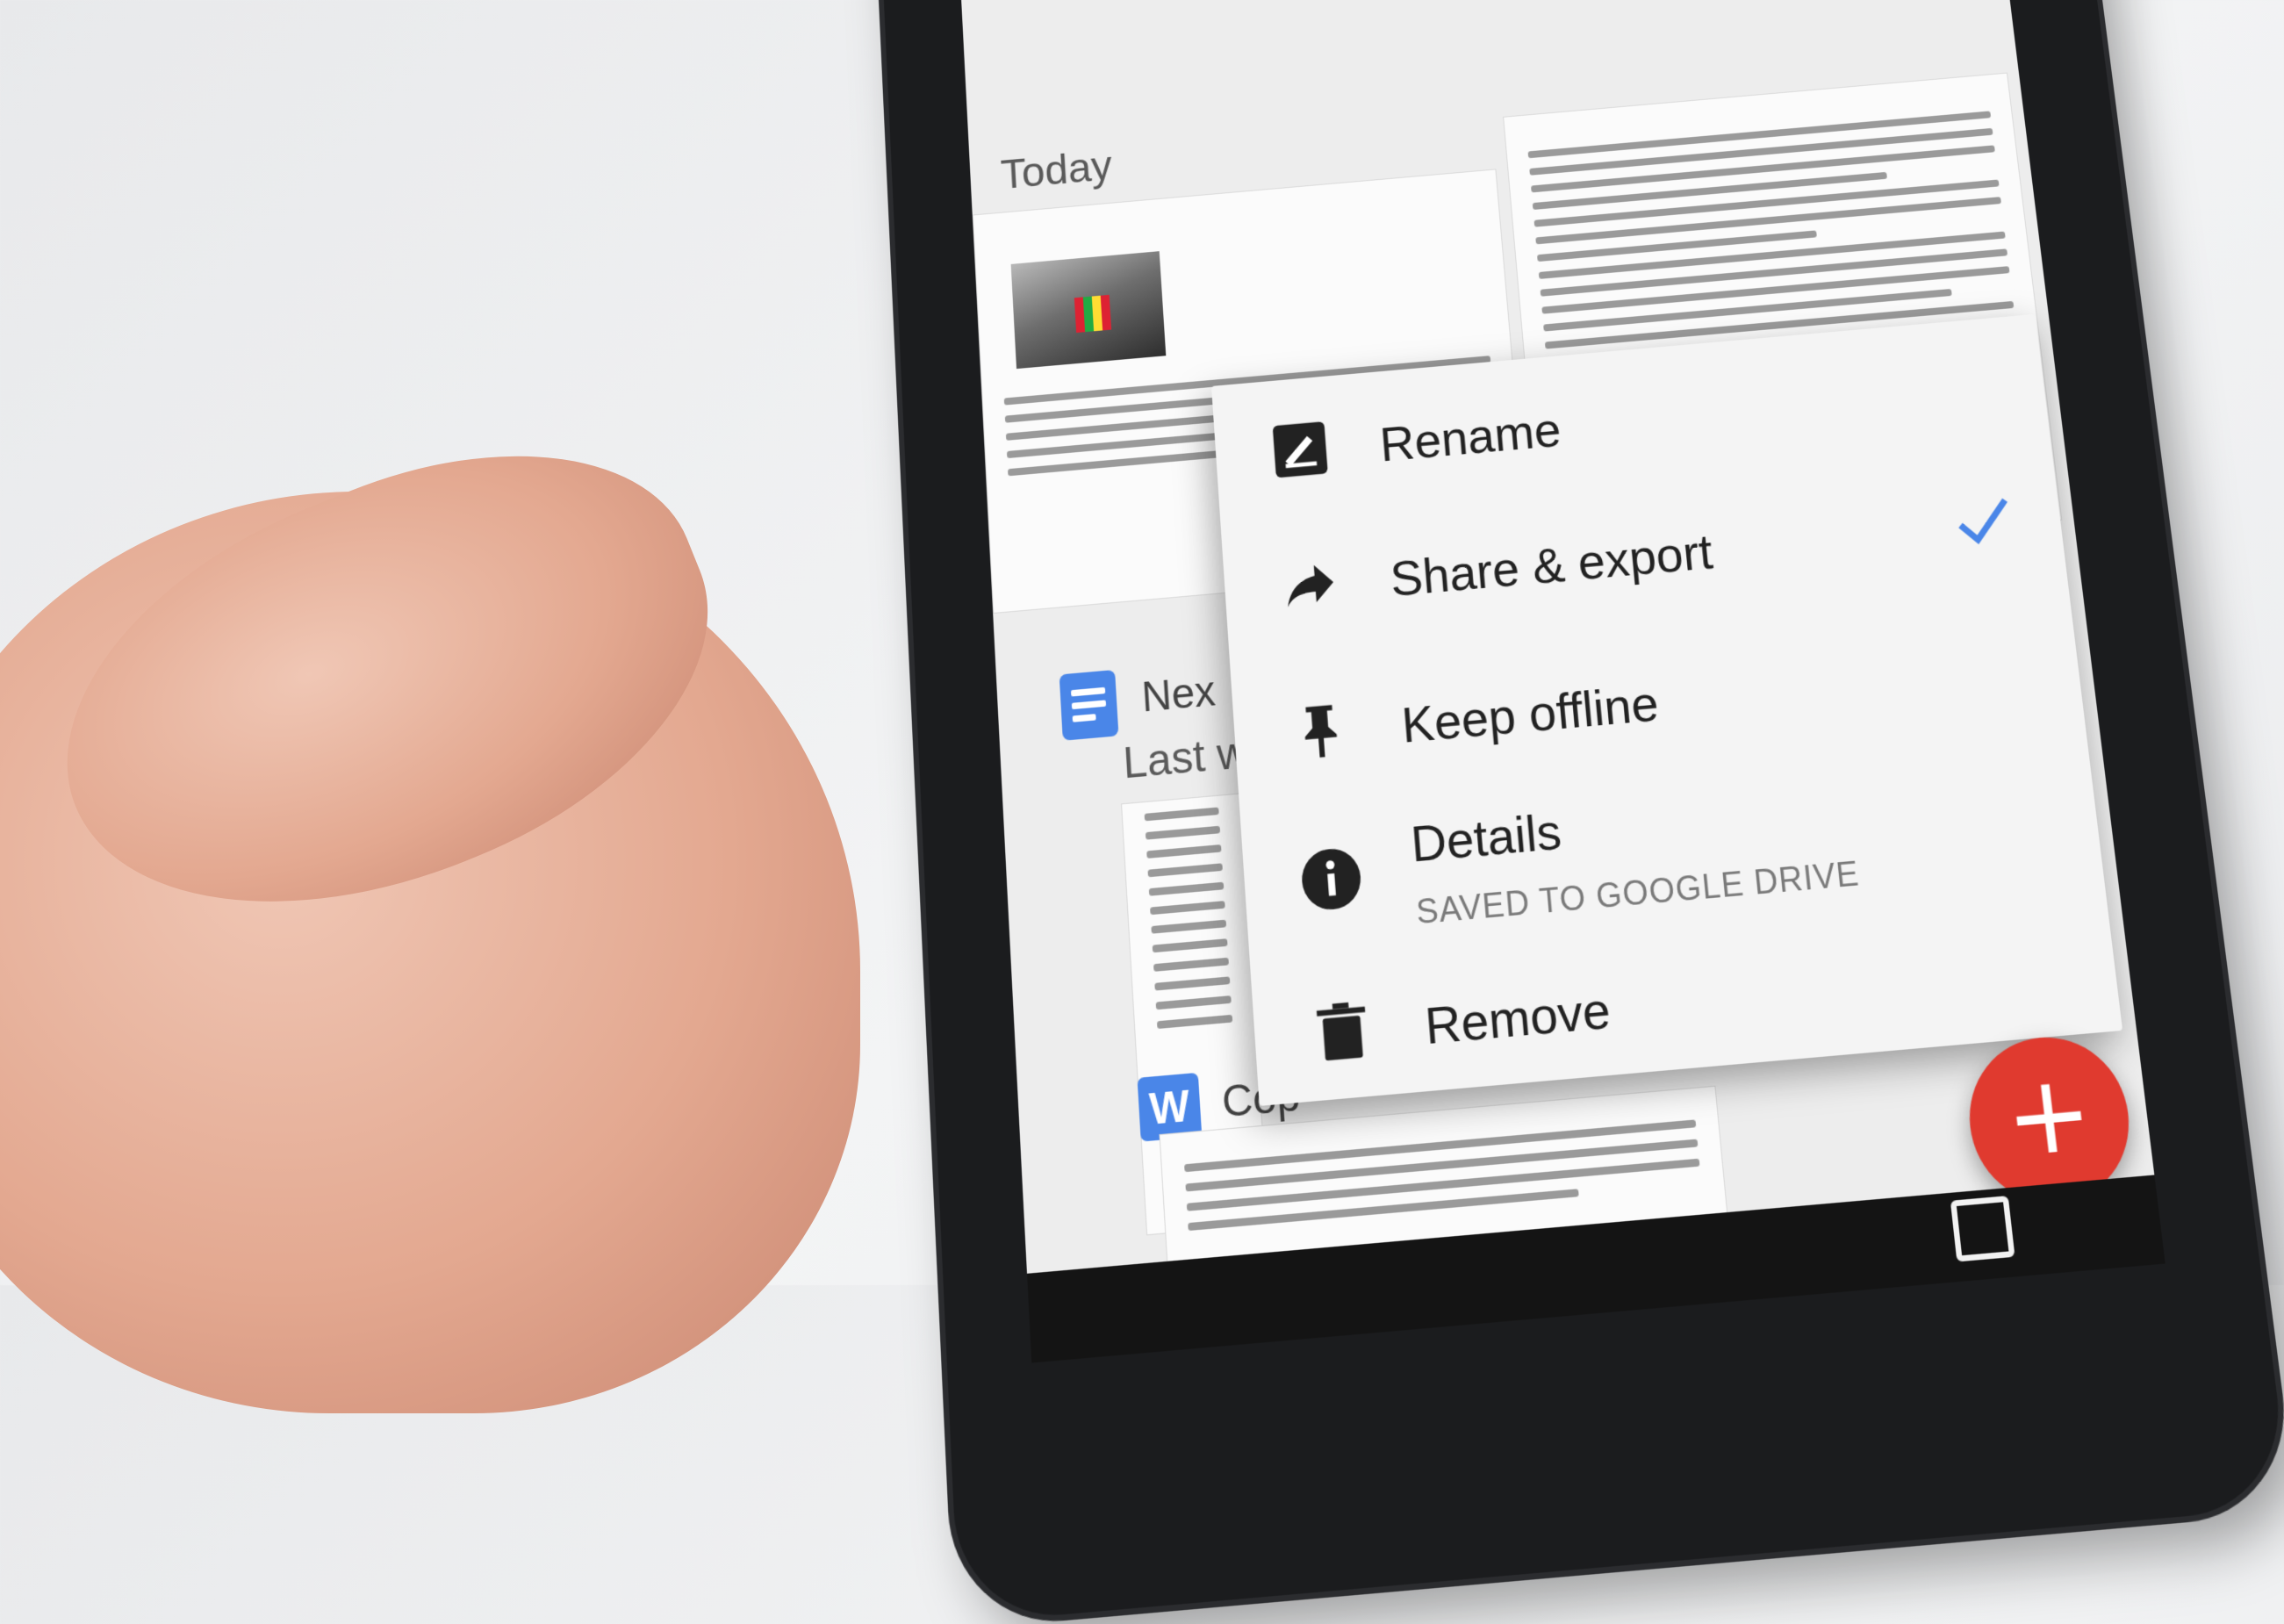 This screenshot has width=2284, height=1624. I want to click on info-icon, so click(1331, 879).